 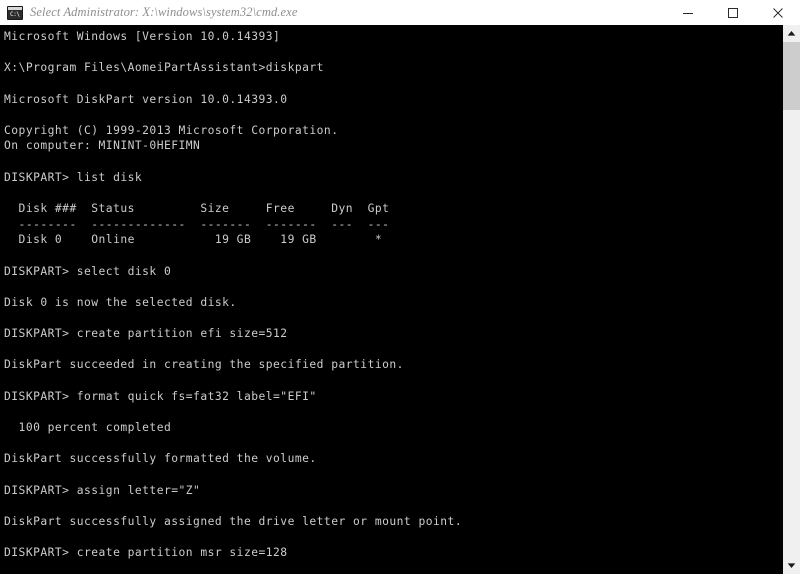 What do you see at coordinates (146, 334) in the screenshot?
I see `console-line: DISKPART> create partition efi size=512` at bounding box center [146, 334].